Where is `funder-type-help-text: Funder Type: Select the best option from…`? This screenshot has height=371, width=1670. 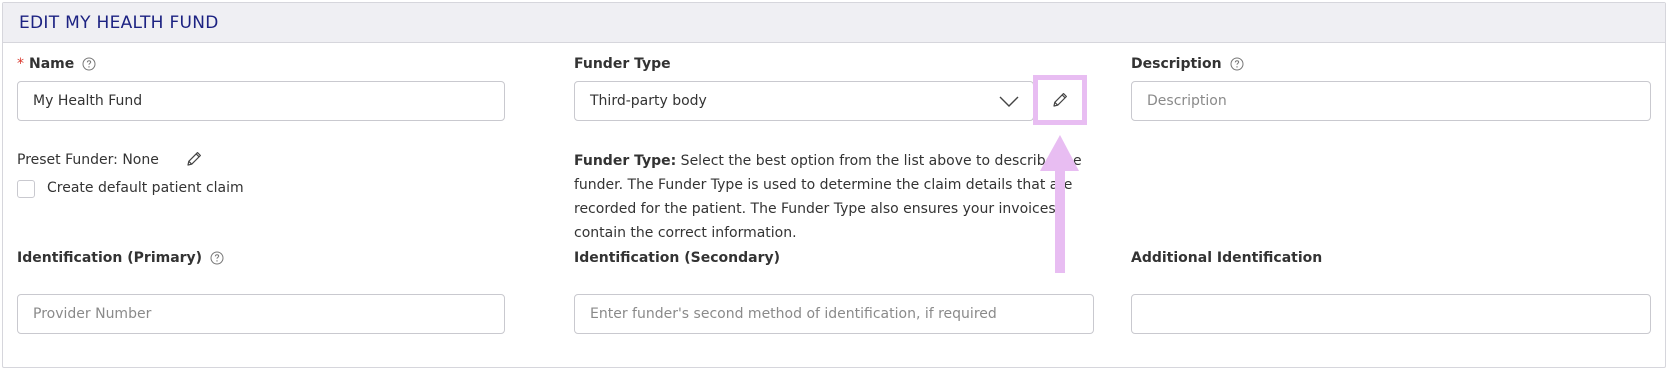 funder-type-help-text: Funder Type: Select the best option from… is located at coordinates (834, 197).